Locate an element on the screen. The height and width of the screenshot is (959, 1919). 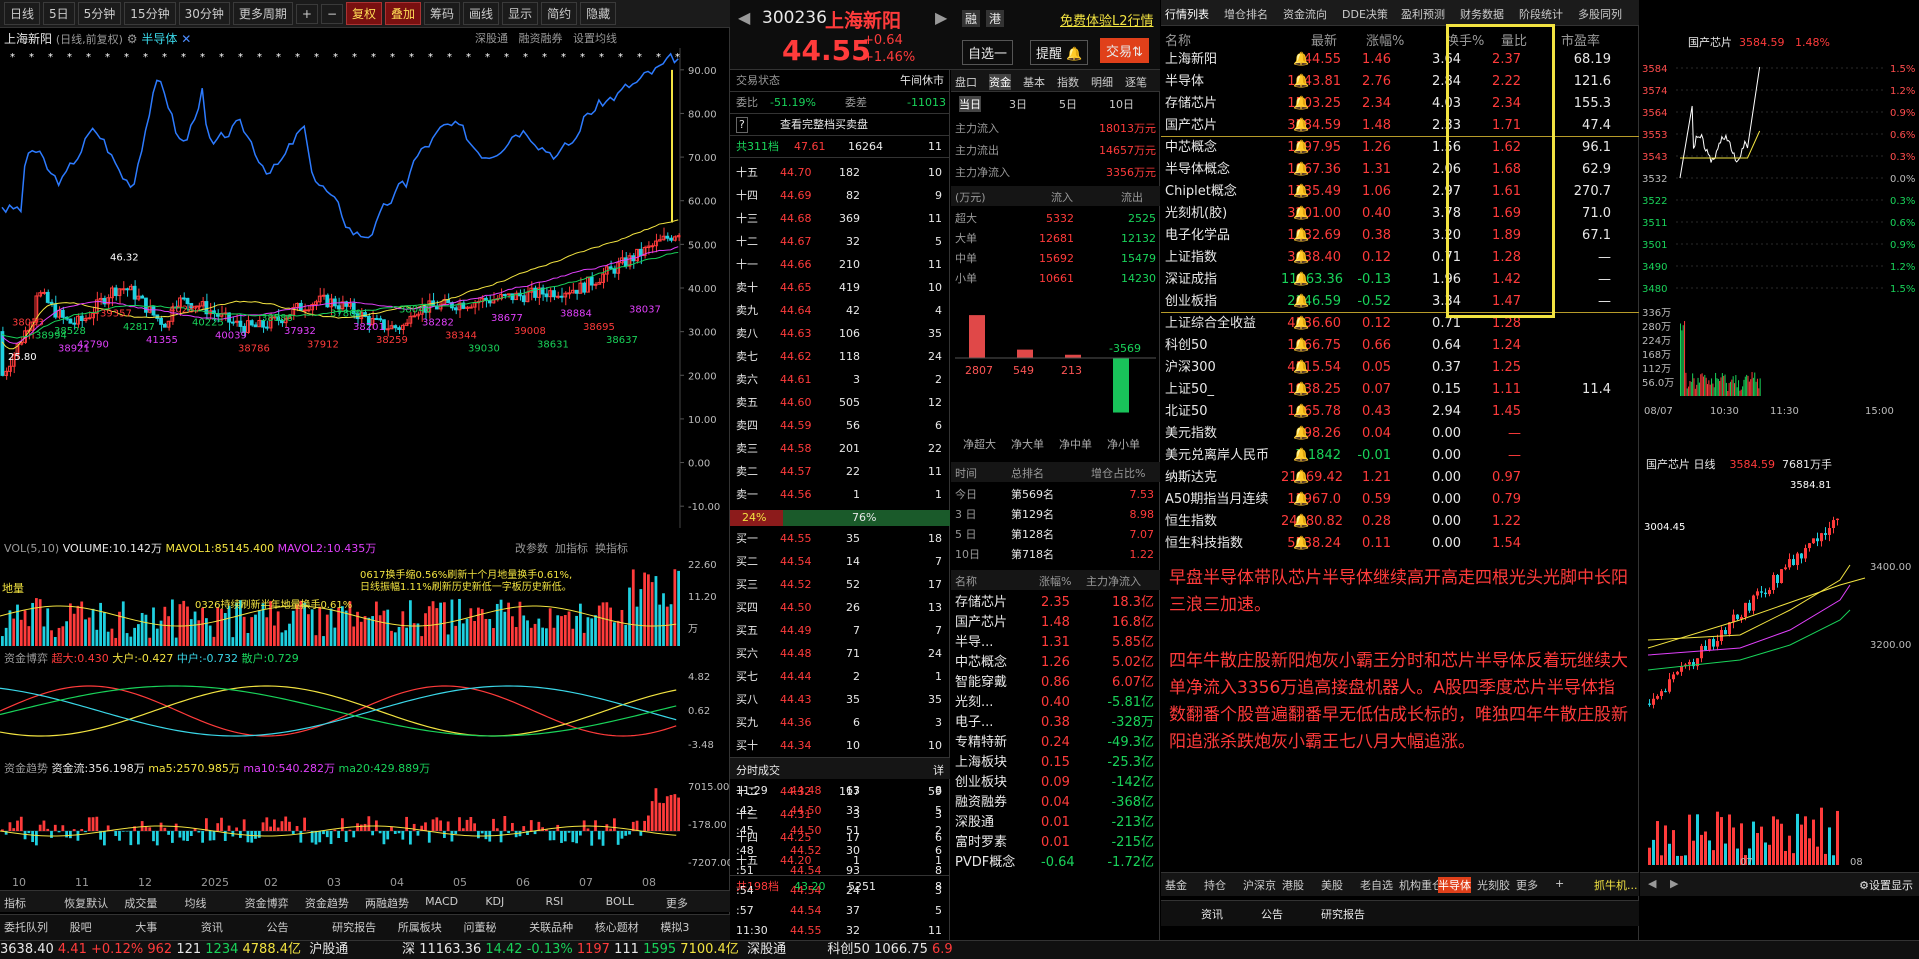
ask-row: 卖五 44.60 505 12 is located at coordinates (840, 403).